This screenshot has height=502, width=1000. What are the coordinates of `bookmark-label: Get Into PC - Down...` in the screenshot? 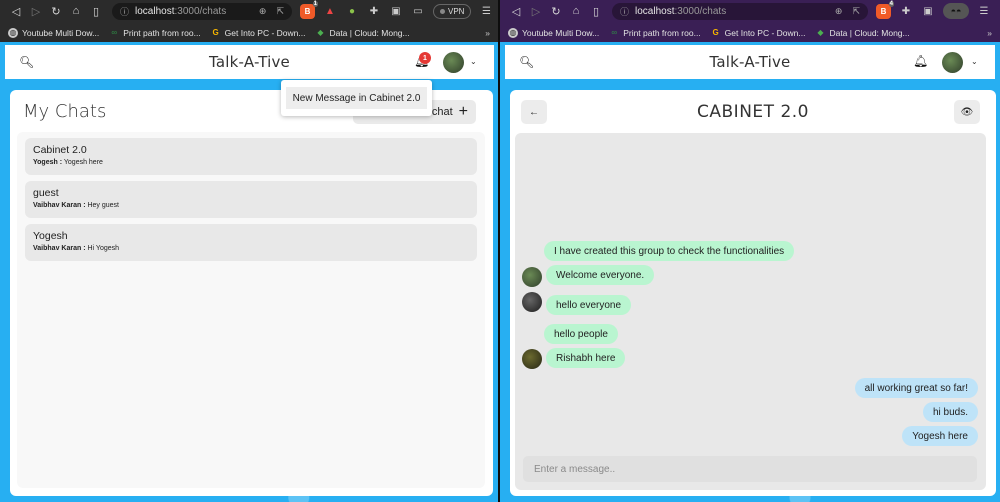 It's located at (265, 32).